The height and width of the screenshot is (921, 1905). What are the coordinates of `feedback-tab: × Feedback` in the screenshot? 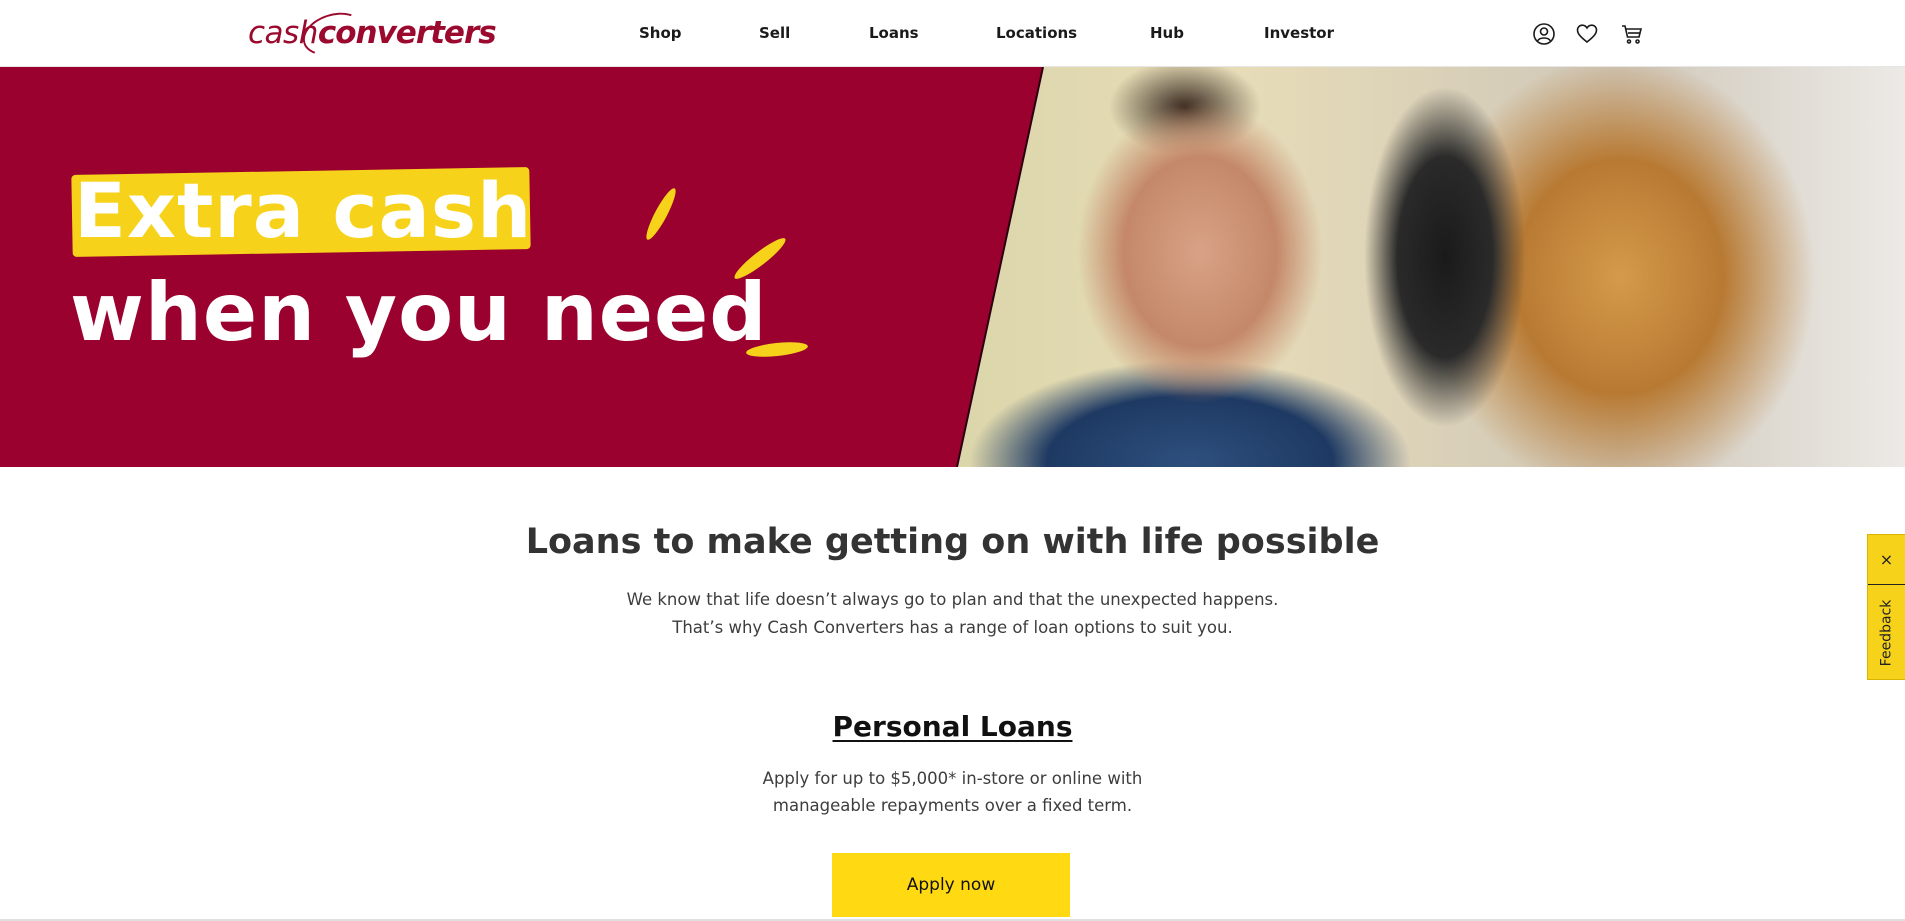 It's located at (1886, 607).